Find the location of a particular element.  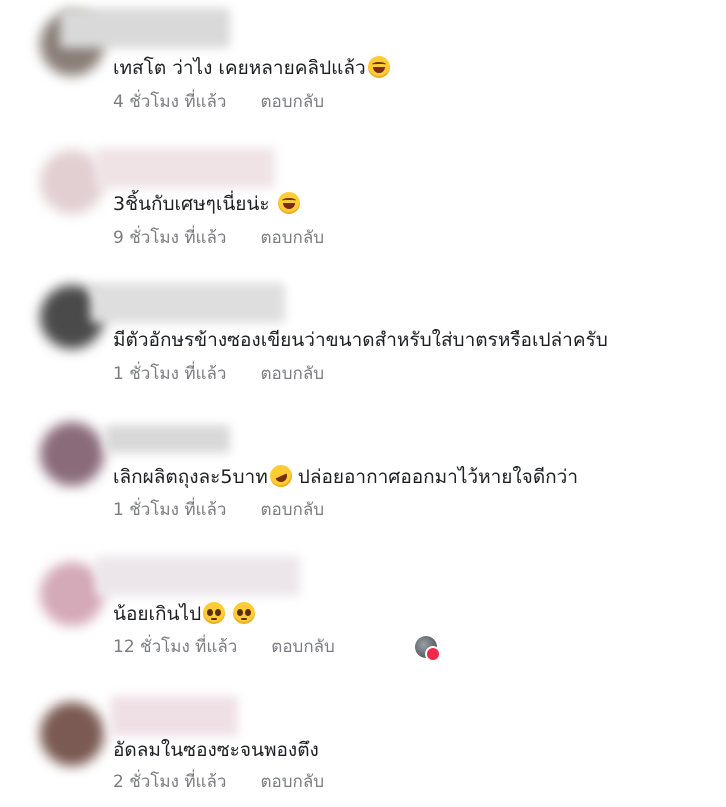

timestamp: 2 ชั่วโมง ที่แล้ว is located at coordinates (170, 782).